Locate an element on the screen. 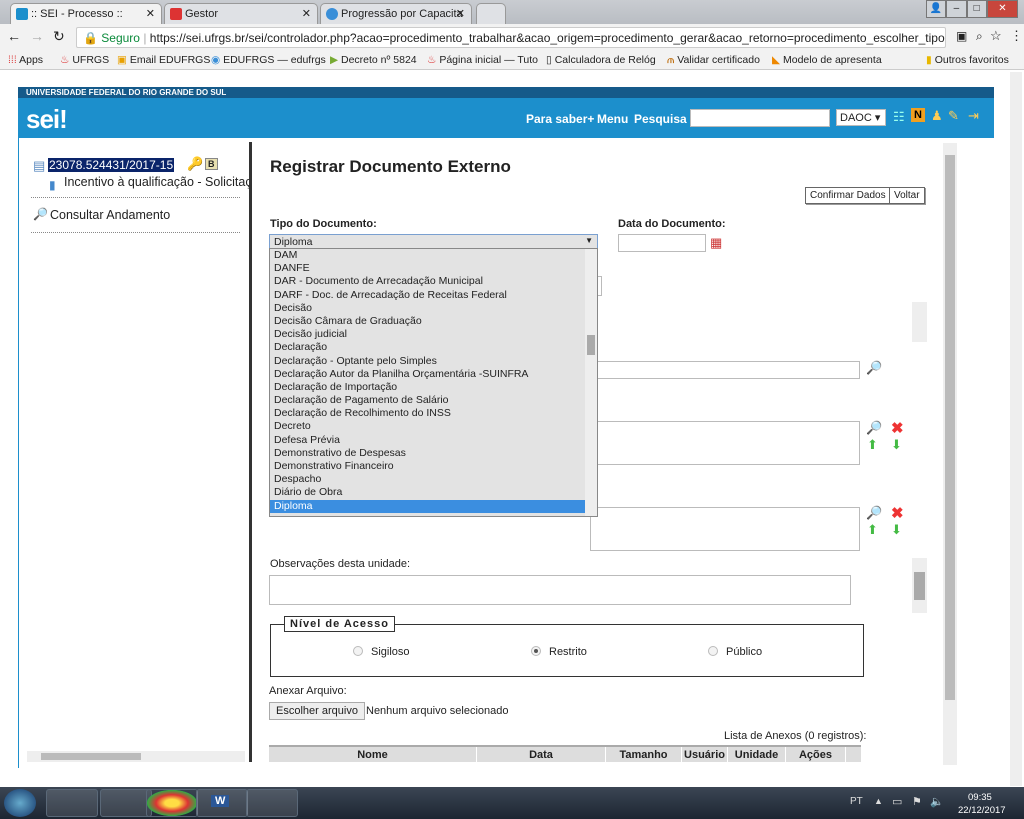  radio-restrito: Restrito is located at coordinates (559, 652).